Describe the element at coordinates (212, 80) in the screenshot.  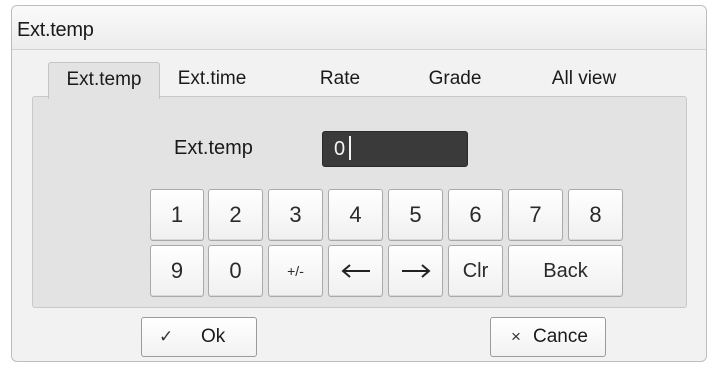
I see `tab-ext-time: Ext.time` at that location.